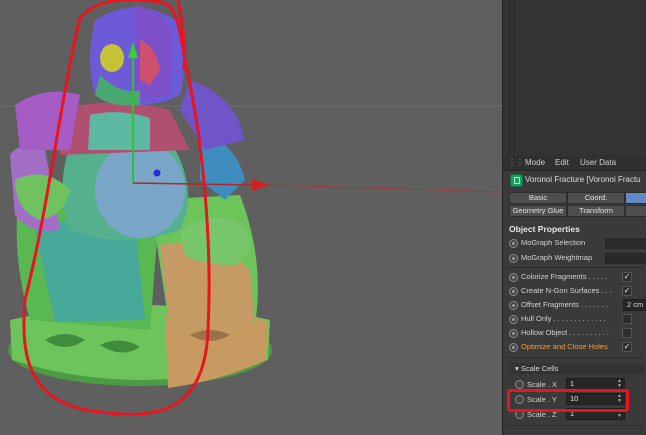 This screenshot has width=646, height=435. Describe the element at coordinates (516, 162) in the screenshot. I see `grip-icon: ⋮⋮` at that location.